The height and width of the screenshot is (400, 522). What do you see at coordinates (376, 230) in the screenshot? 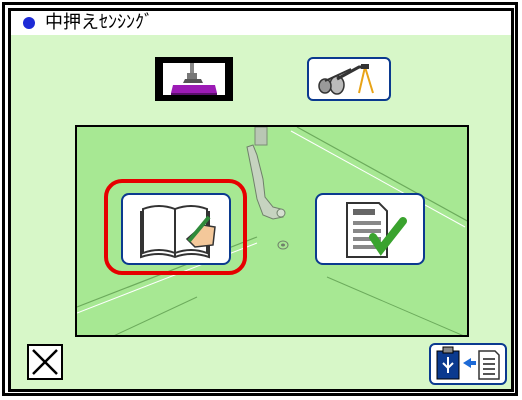
I see `confirm-document-icon` at bounding box center [376, 230].